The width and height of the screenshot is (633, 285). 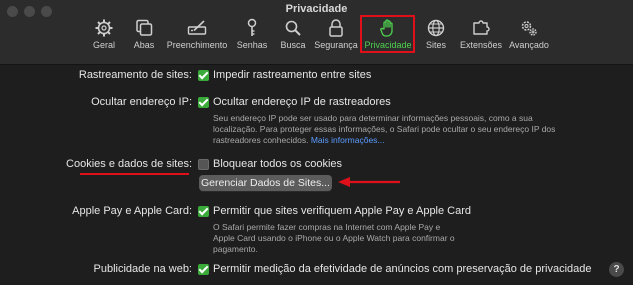 I want to click on help-button: ?, so click(x=616, y=269).